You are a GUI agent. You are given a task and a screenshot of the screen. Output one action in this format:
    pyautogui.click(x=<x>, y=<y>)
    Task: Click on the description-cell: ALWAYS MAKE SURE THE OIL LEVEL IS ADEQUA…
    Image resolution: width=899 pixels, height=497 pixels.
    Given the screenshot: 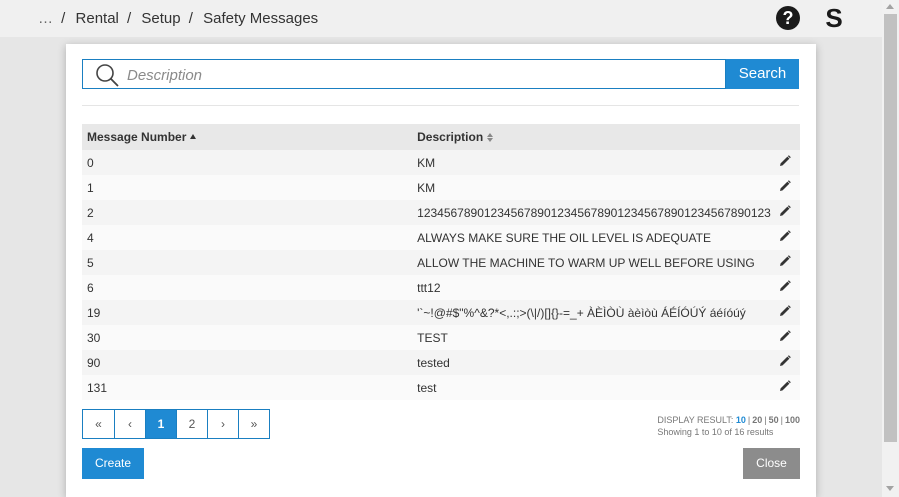 What is the action you would take?
    pyautogui.click(x=564, y=237)
    